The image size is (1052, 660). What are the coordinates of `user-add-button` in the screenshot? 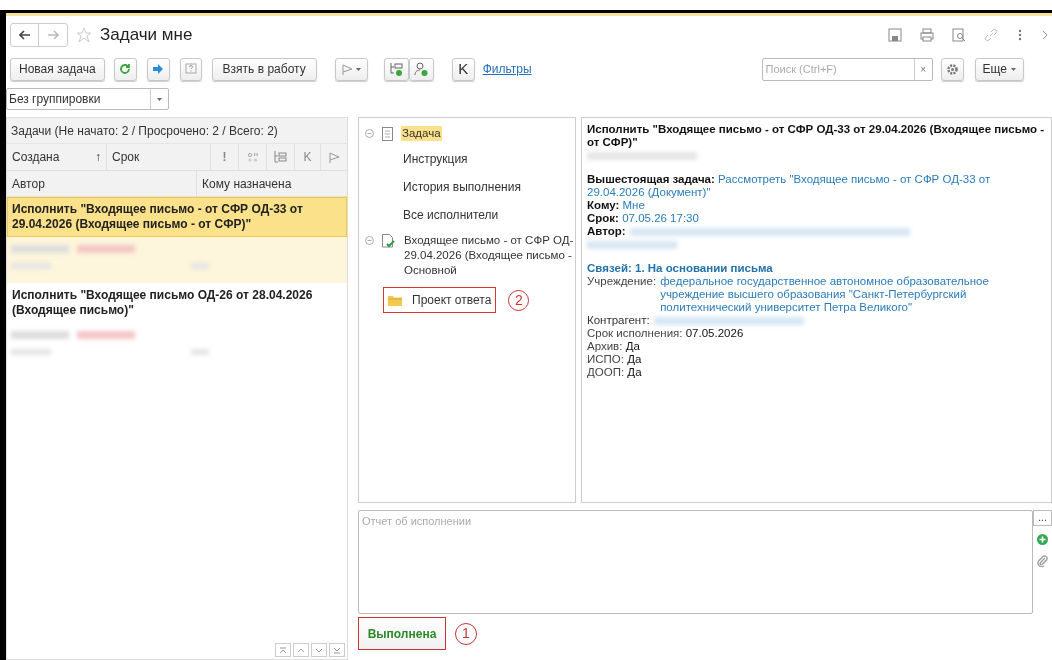 It's located at (421, 69).